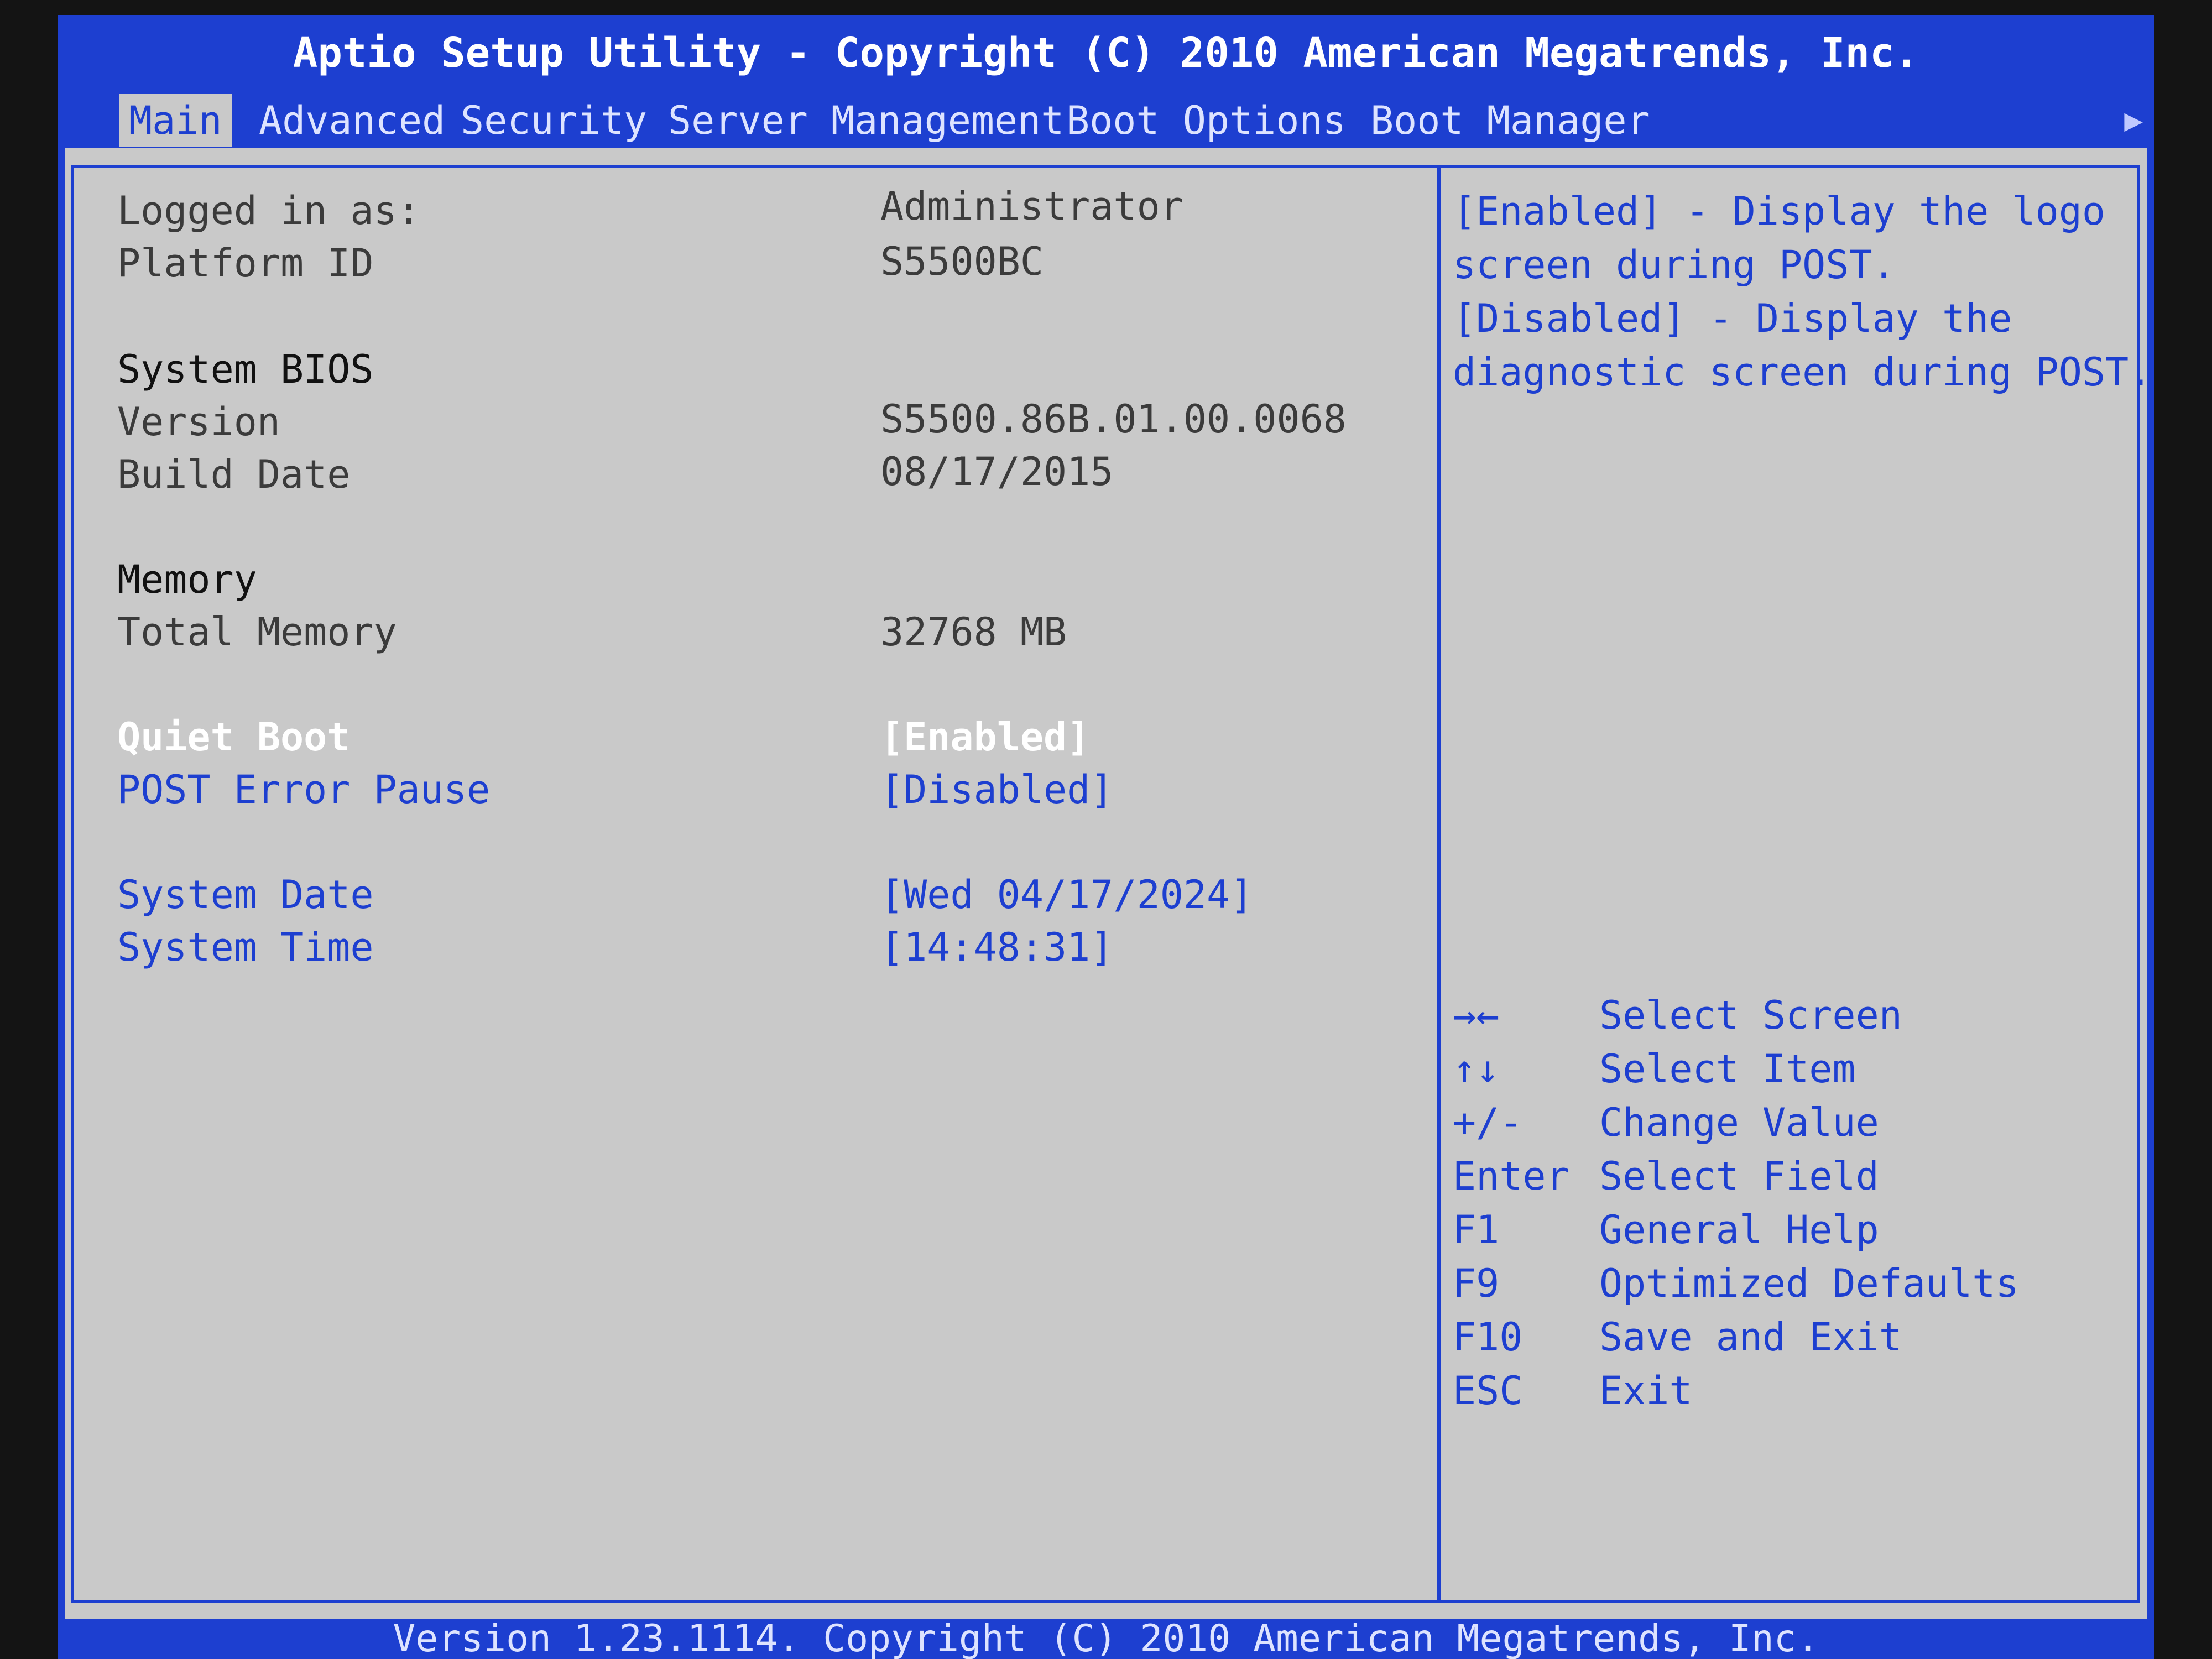 The image size is (2212, 1659). I want to click on total-memory-label: Total Memory, so click(257, 632).